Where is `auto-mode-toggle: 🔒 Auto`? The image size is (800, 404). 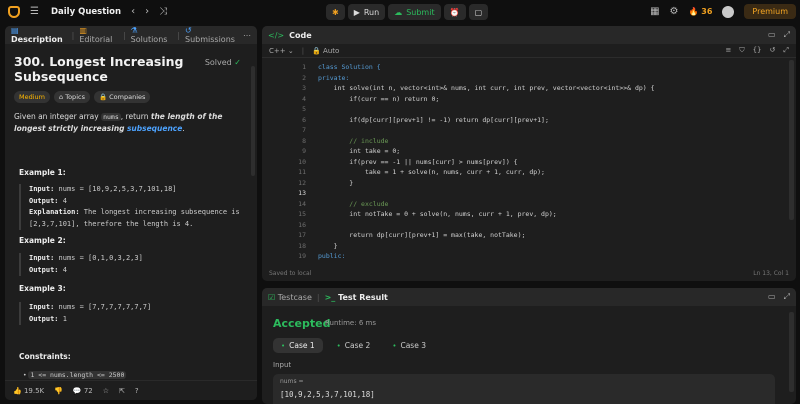 auto-mode-toggle: 🔒 Auto is located at coordinates (325, 51).